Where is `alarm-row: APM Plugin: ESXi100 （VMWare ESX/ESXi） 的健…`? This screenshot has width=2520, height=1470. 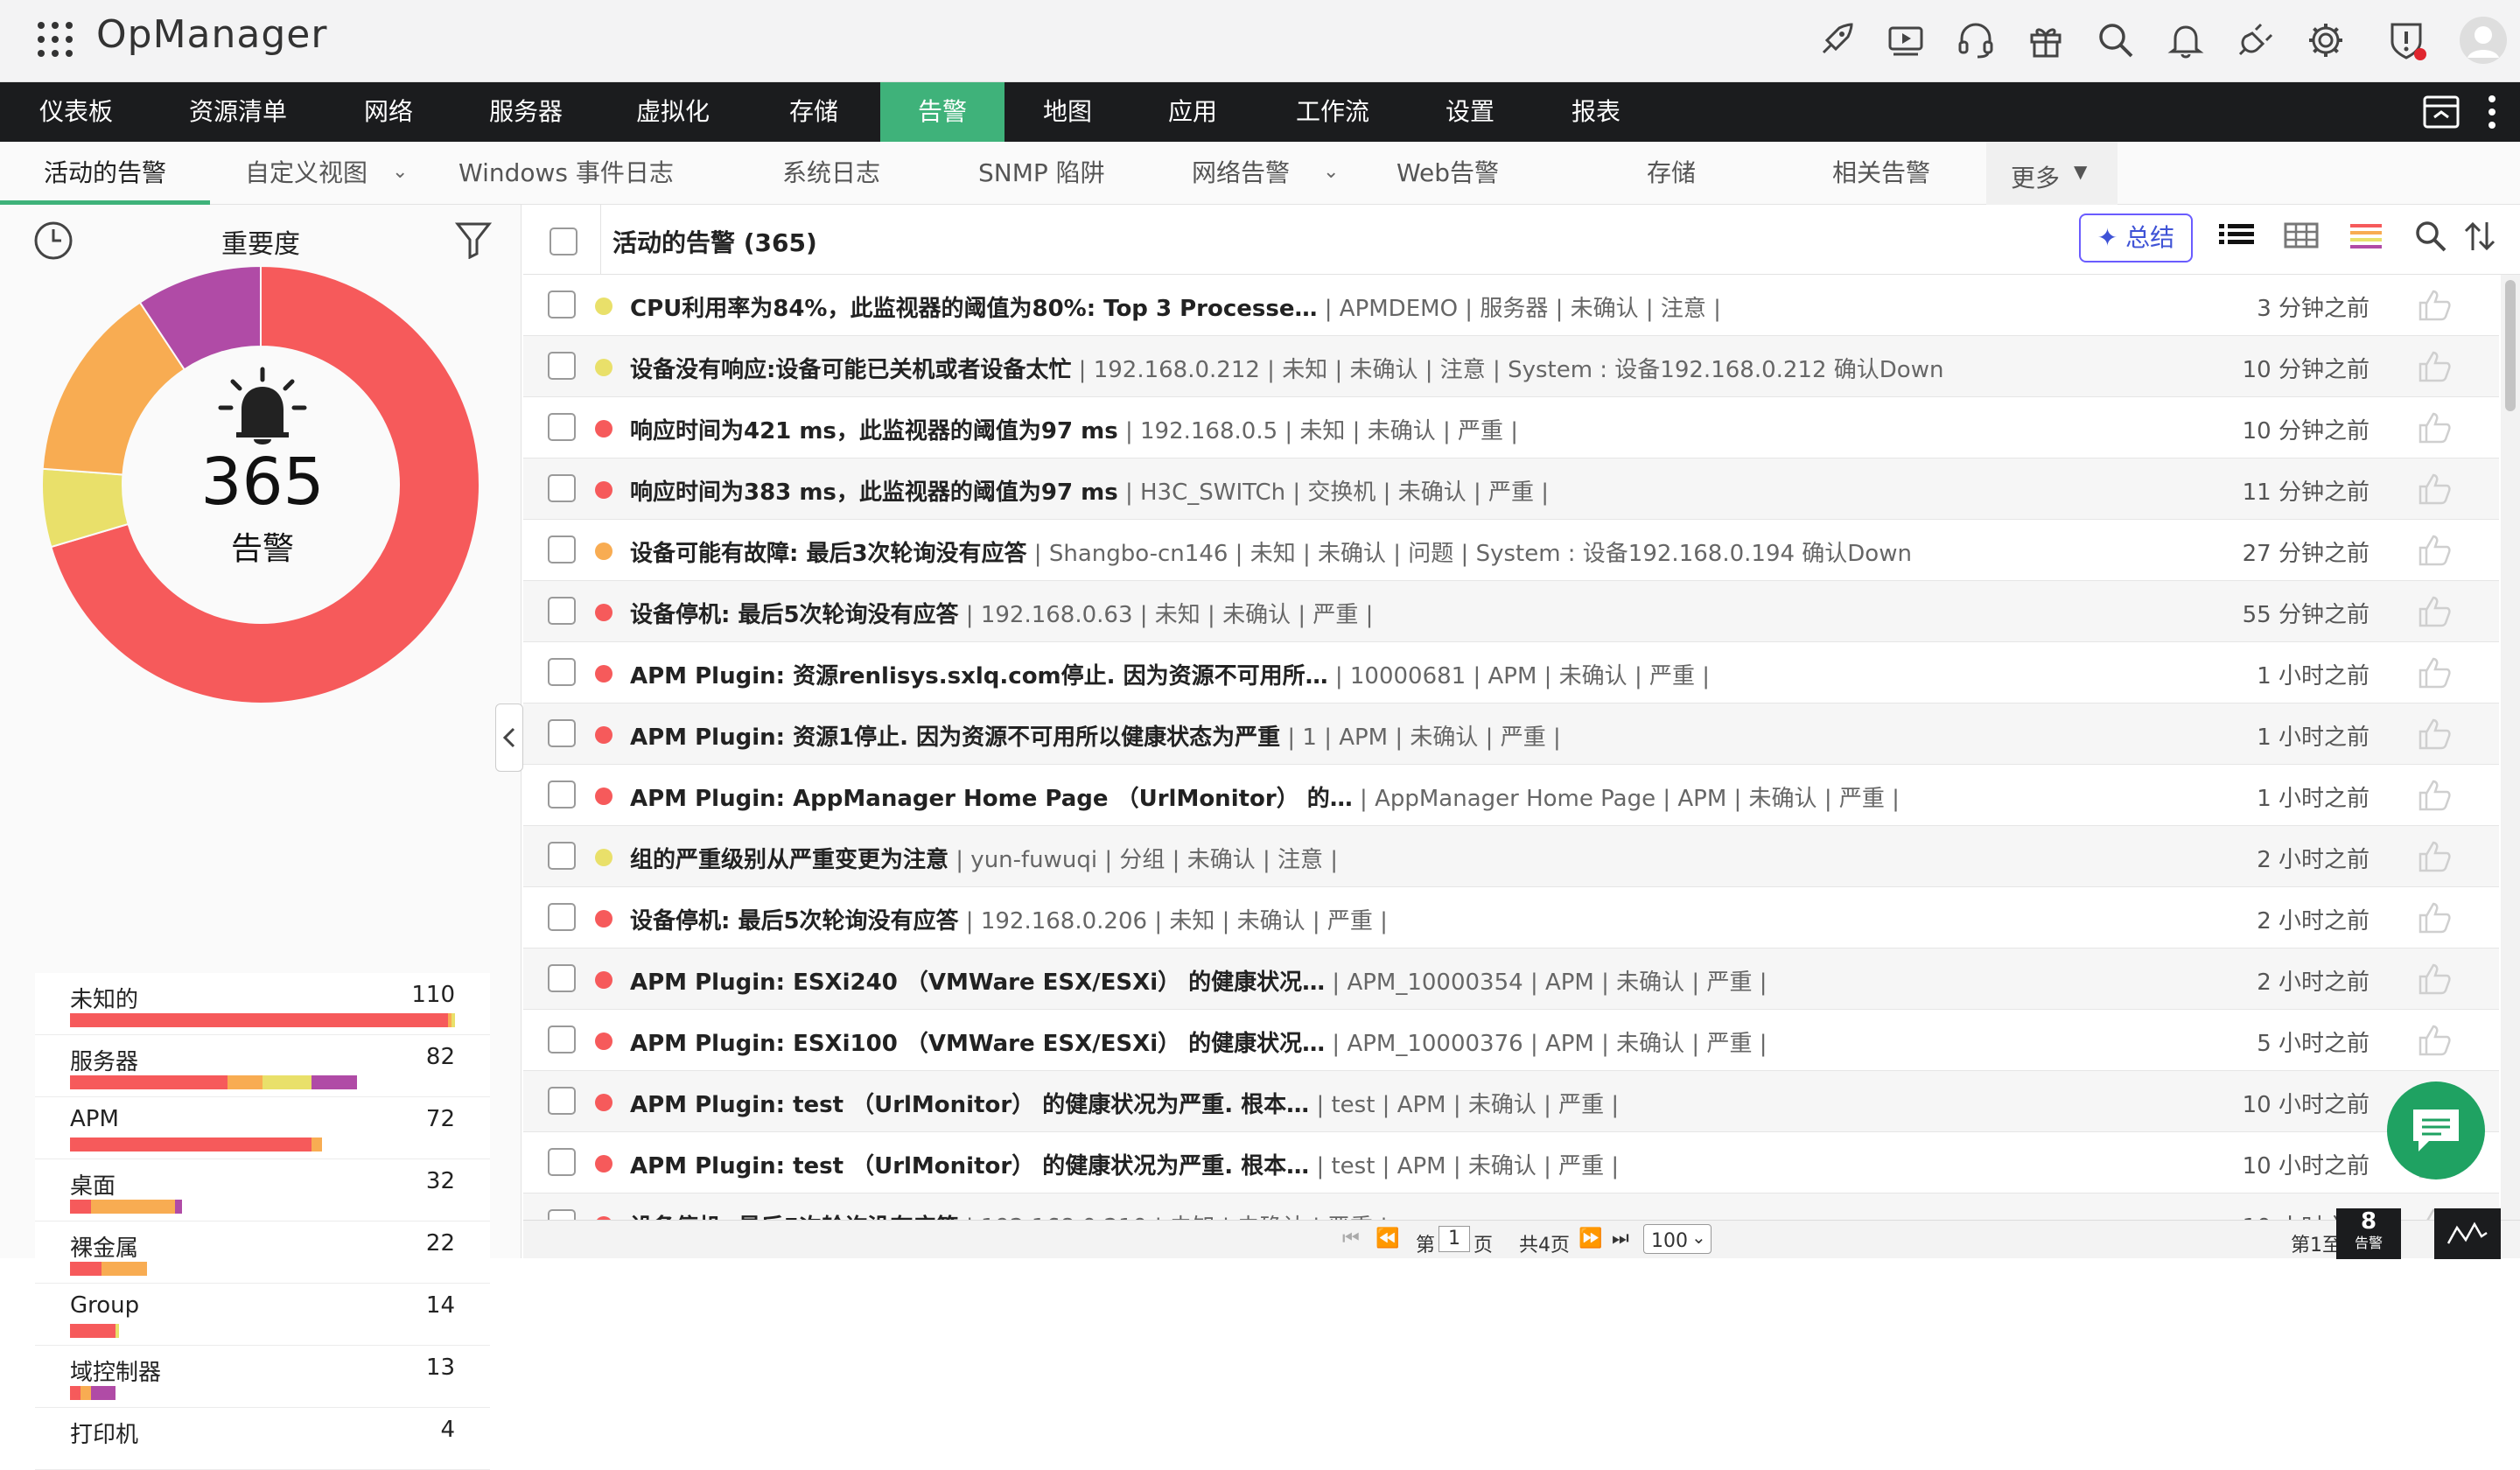
alarm-row: APM Plugin: ESXi100 （VMWare ESX/ESXi） 的健… is located at coordinates (1511, 1040).